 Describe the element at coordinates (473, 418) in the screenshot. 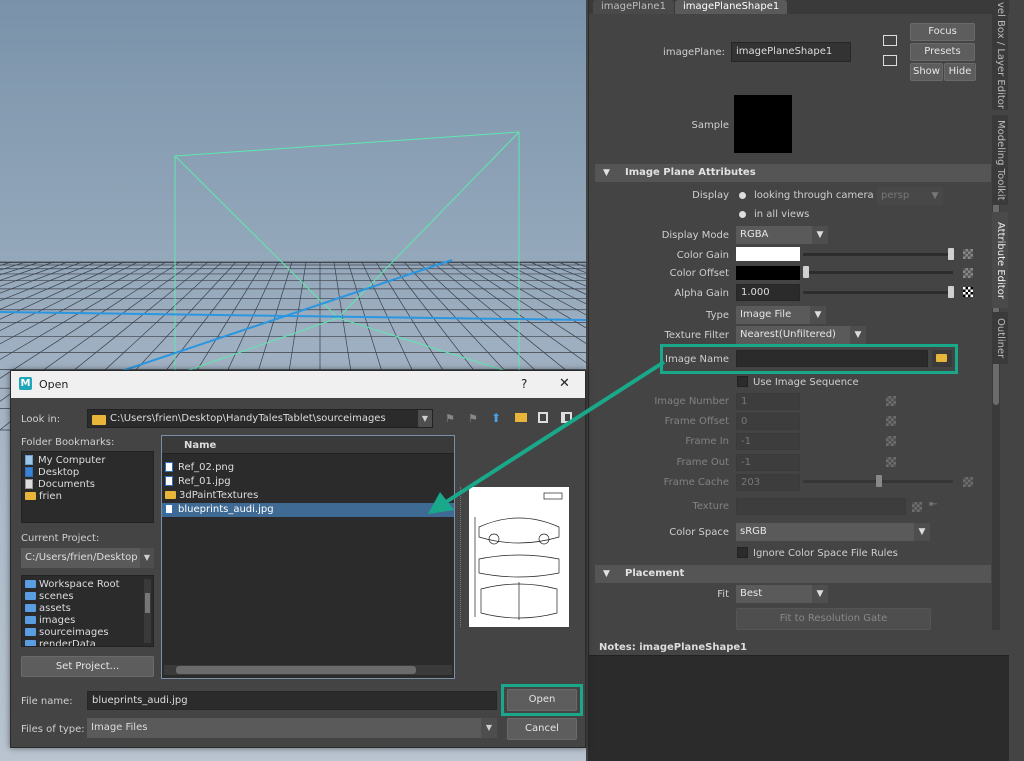

I see `forward-icon: ⚑` at that location.